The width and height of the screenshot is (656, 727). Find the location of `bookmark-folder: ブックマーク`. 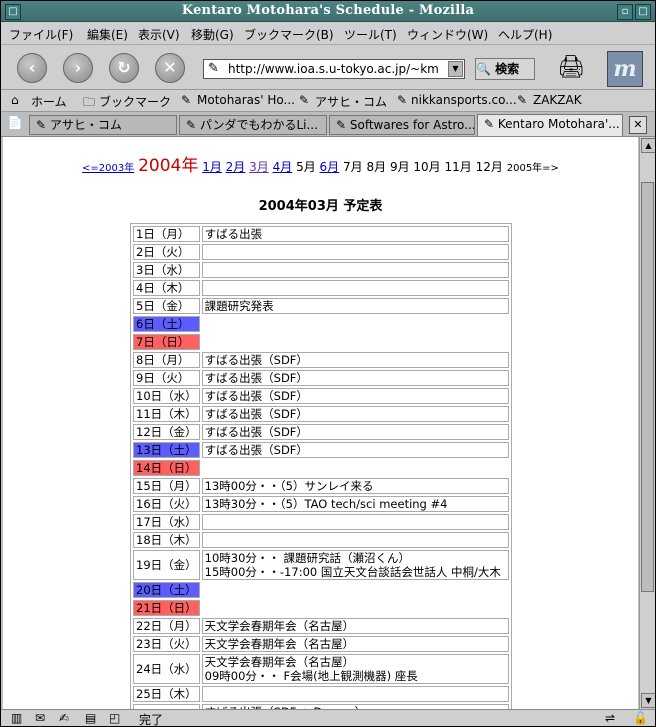

bookmark-folder: ブックマーク is located at coordinates (135, 101).